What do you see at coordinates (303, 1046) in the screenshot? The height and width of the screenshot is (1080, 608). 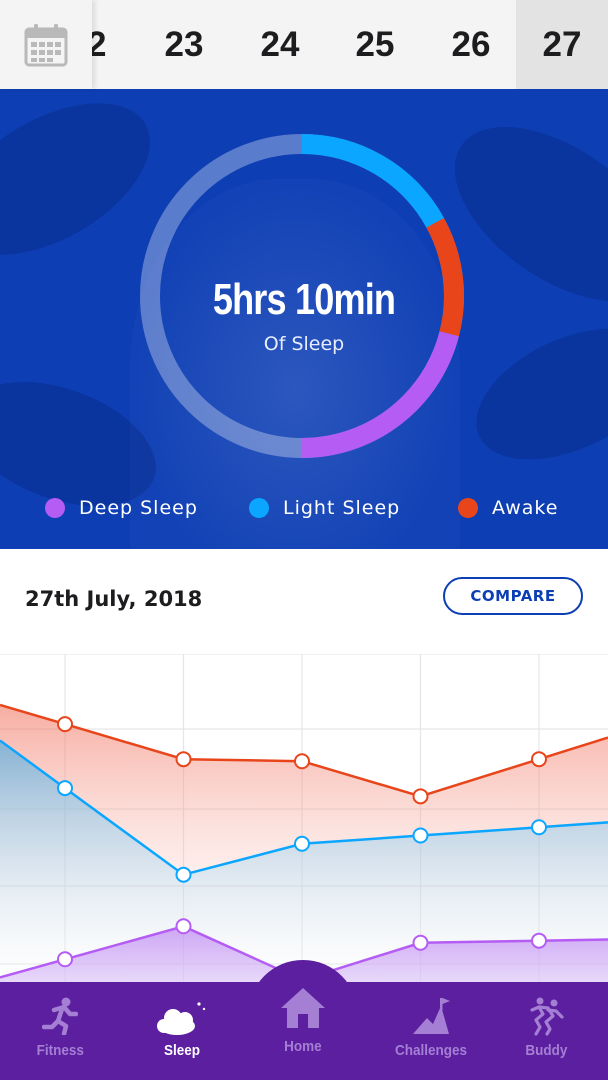 I see `nav-label: Home` at bounding box center [303, 1046].